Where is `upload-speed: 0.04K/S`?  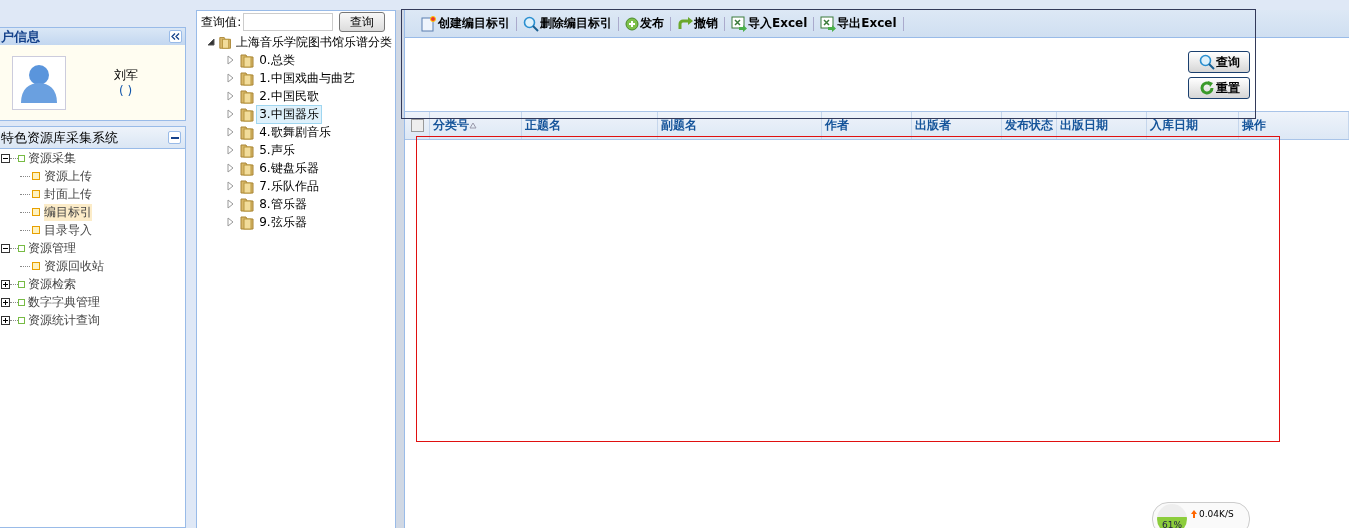 upload-speed: 0.04K/S is located at coordinates (1216, 514).